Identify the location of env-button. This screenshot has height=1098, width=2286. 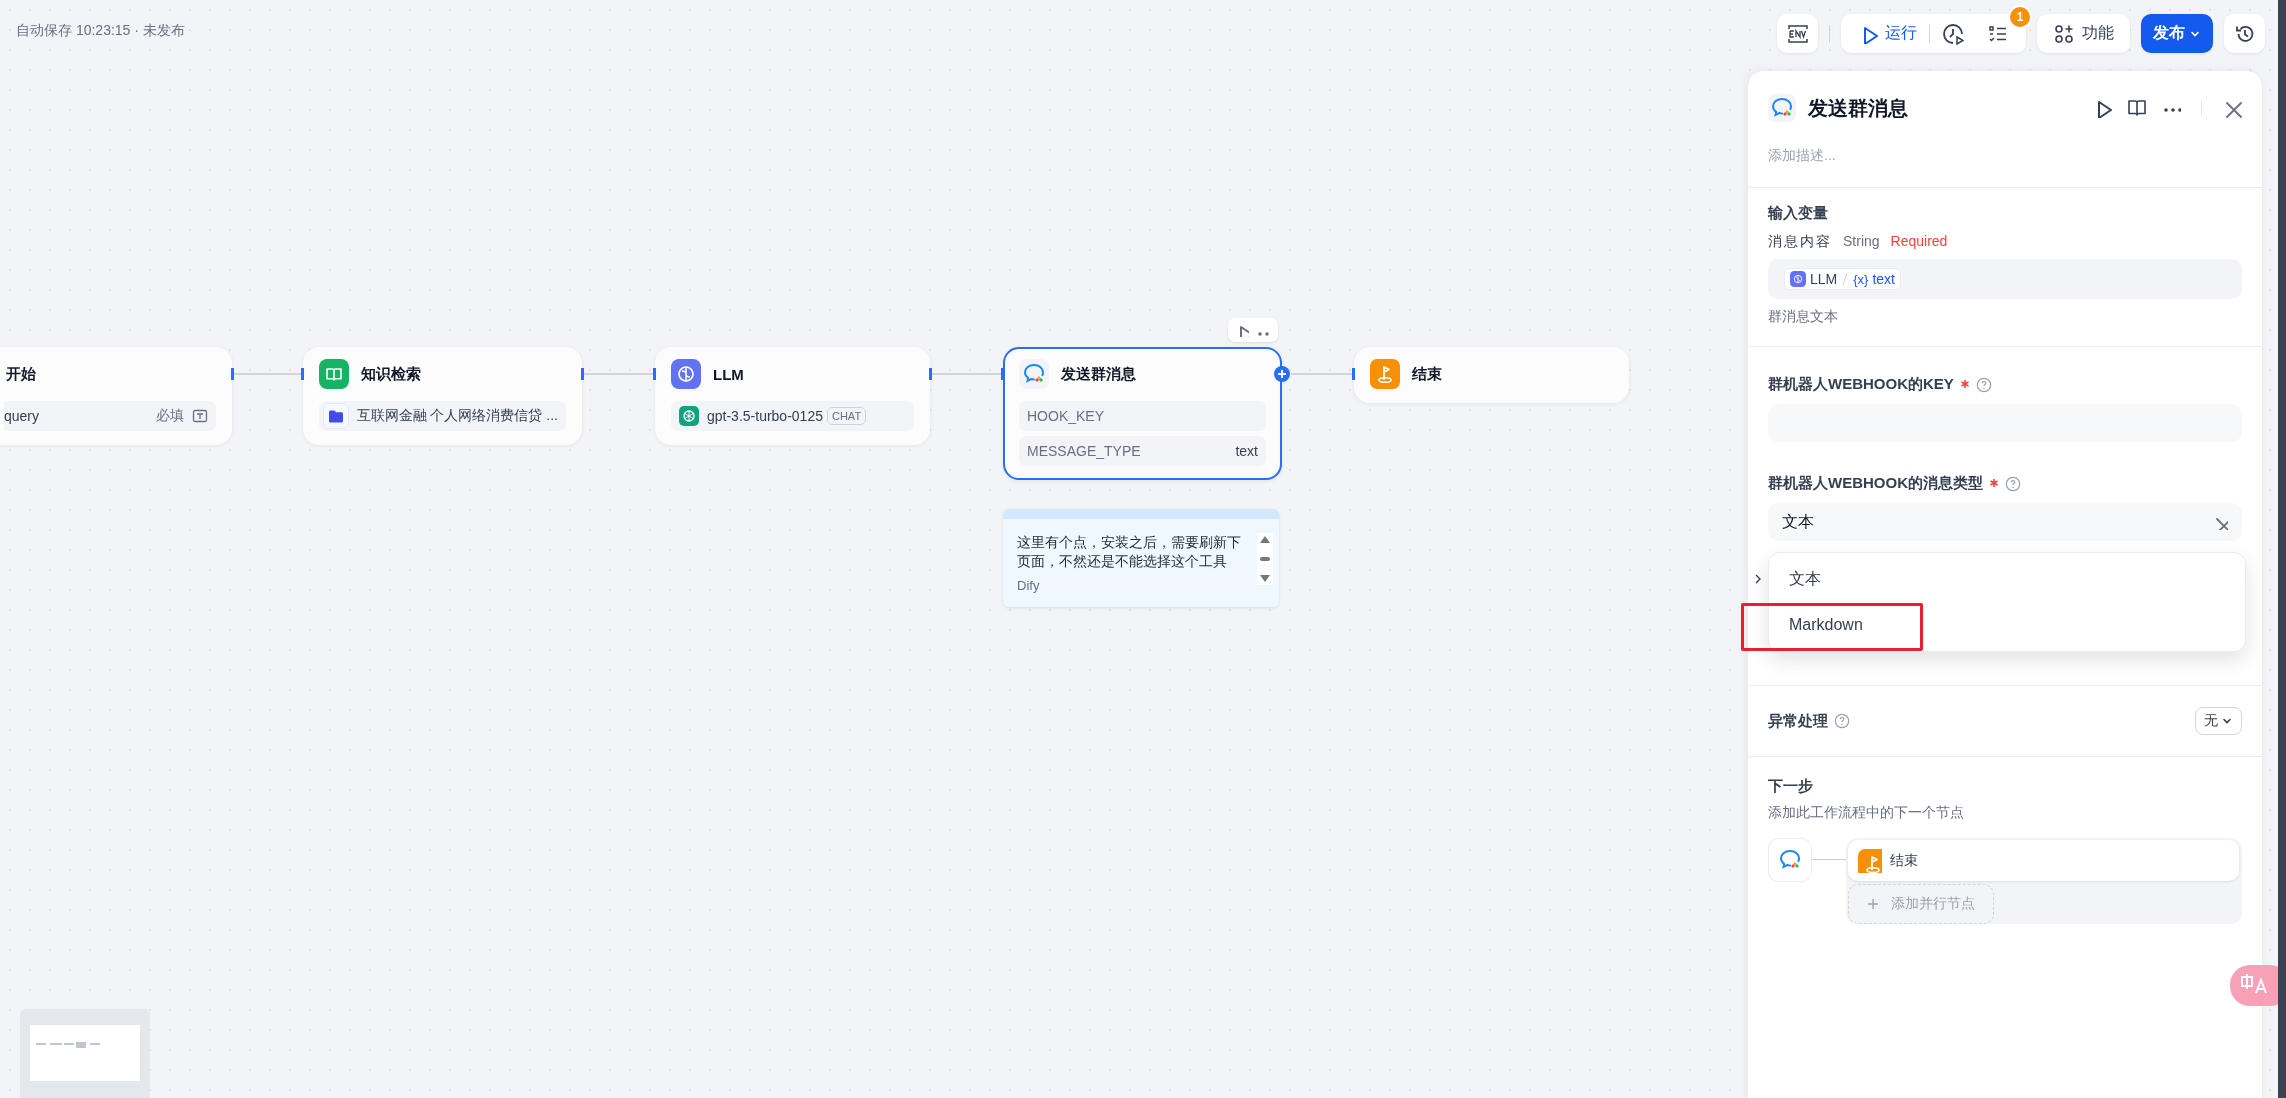
(1797, 33).